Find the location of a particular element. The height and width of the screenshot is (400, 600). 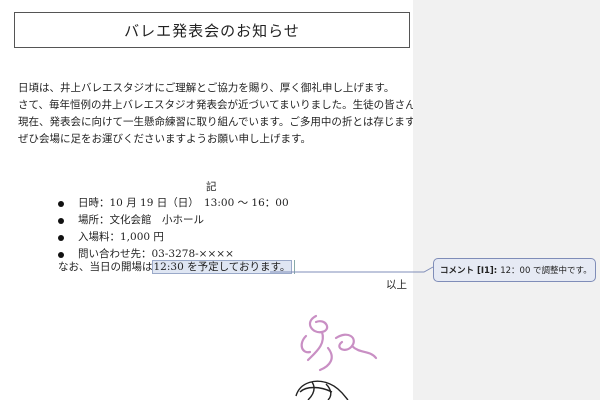

title-box: バレエ発表会のお知らせ is located at coordinates (212, 30).